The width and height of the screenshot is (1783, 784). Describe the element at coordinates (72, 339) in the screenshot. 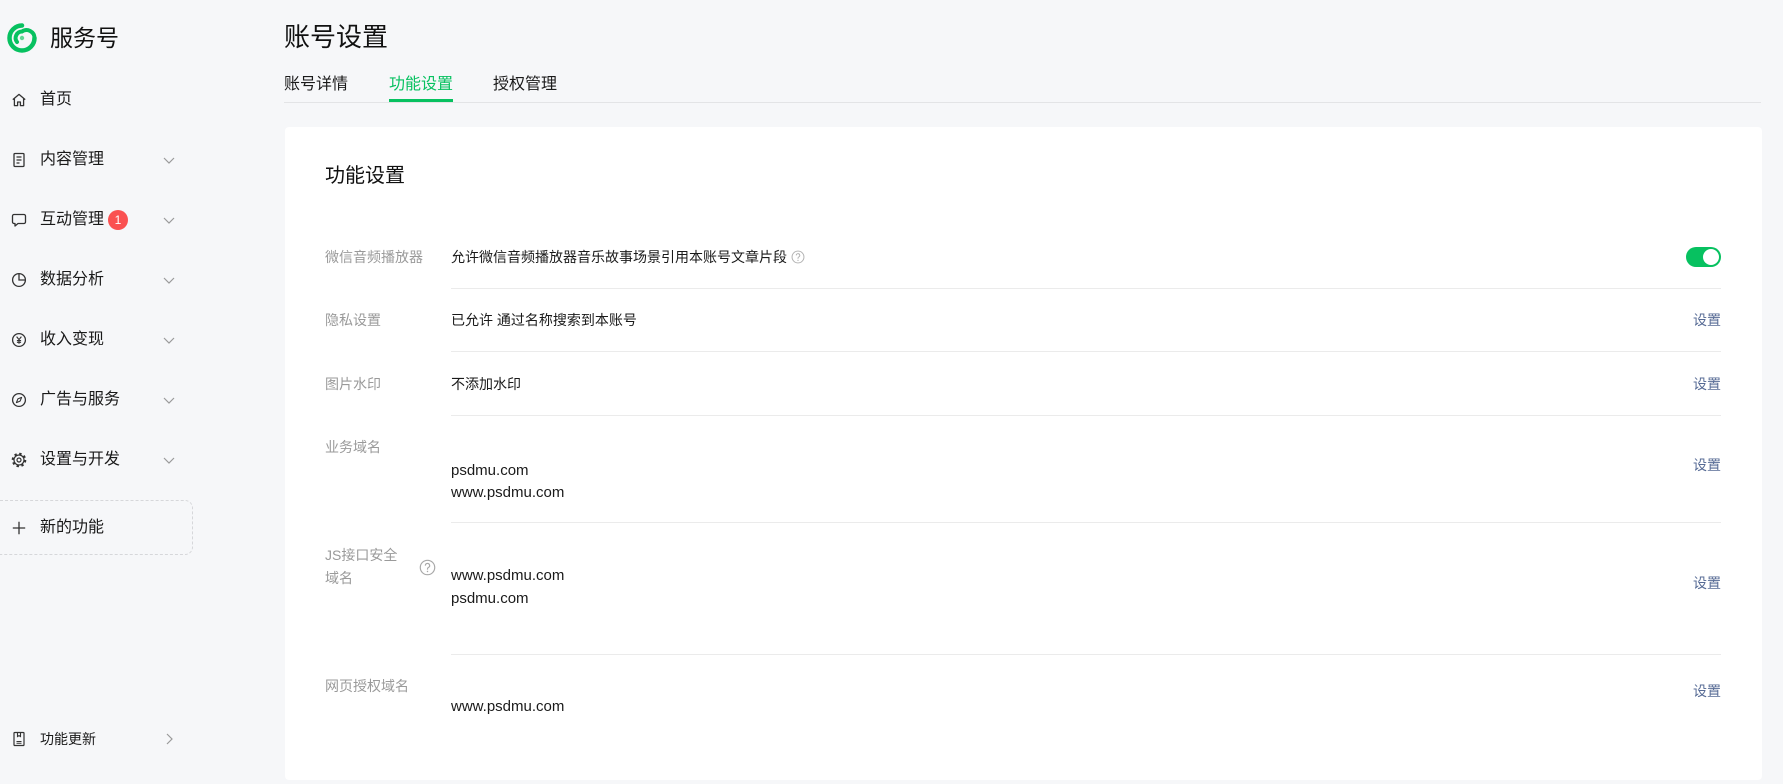

I see `sidebar-item-label: 收入变现` at that location.